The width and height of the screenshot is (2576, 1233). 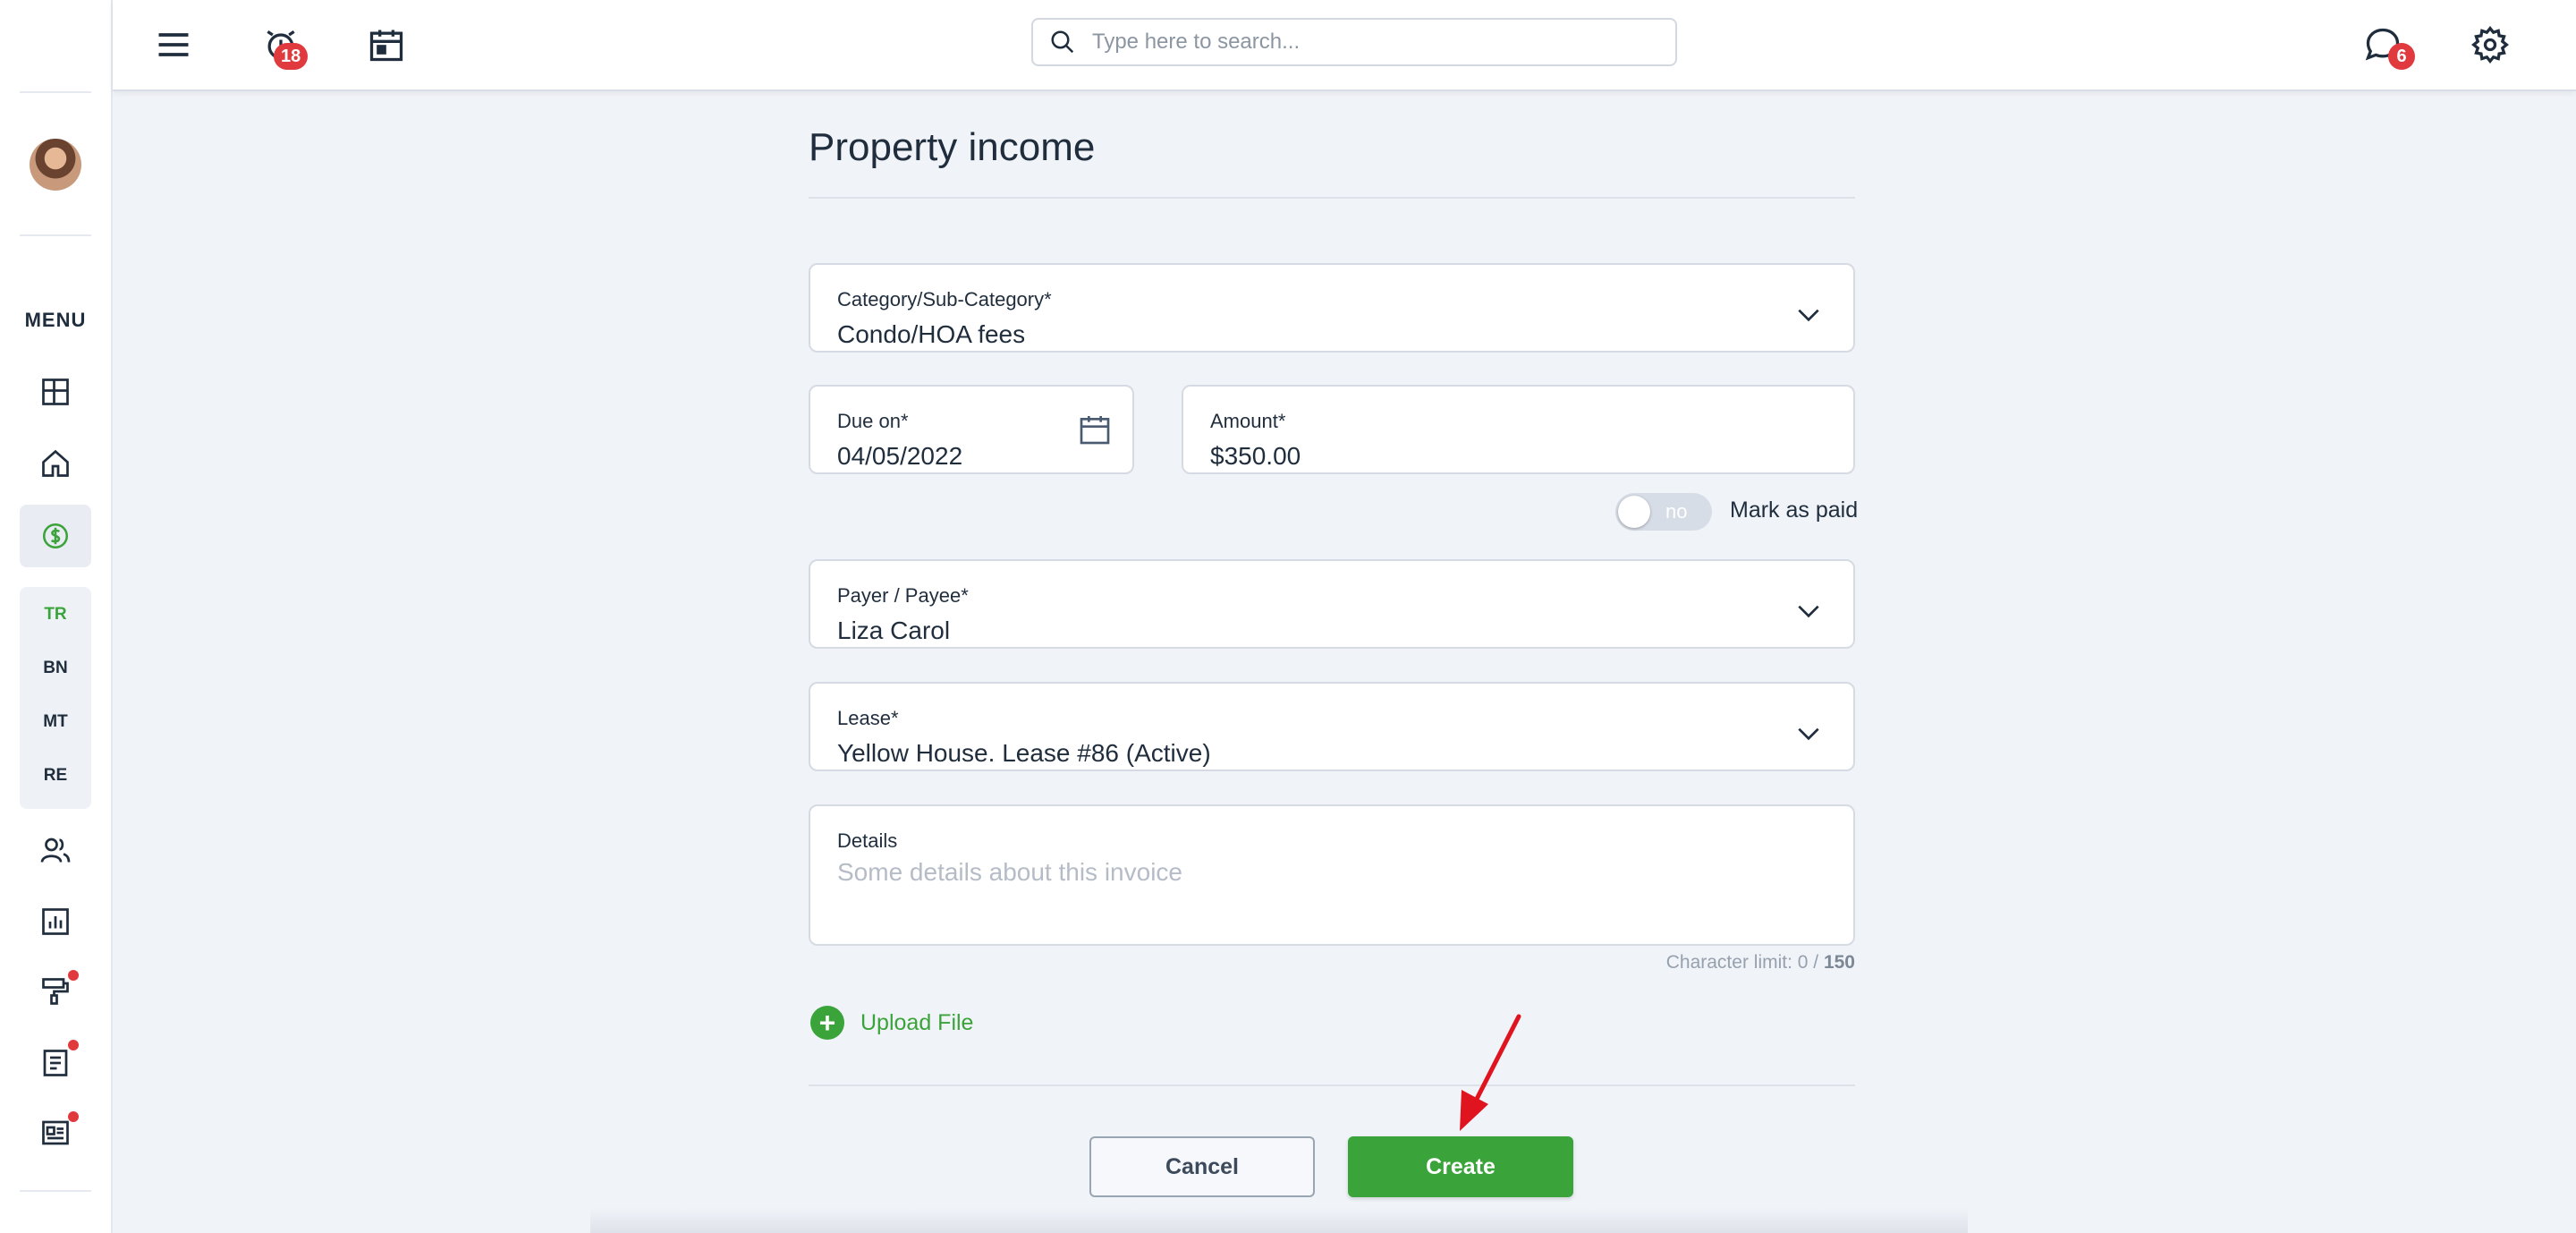 I want to click on sidebar-subitem-re: RE, so click(x=55, y=776).